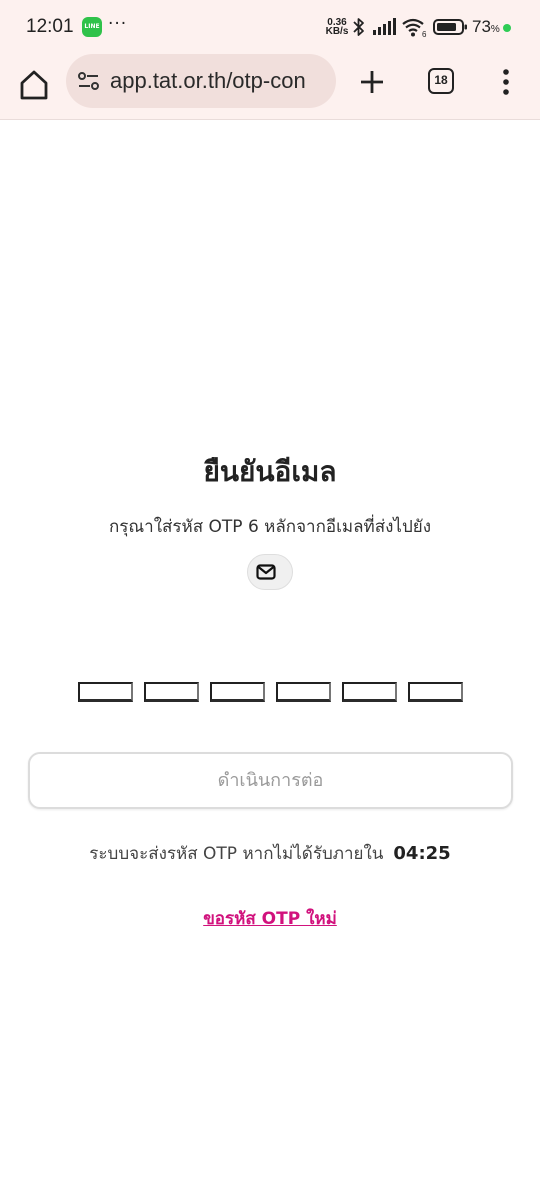 The image size is (540, 1200). What do you see at coordinates (266, 572) in the screenshot?
I see `mail-icon` at bounding box center [266, 572].